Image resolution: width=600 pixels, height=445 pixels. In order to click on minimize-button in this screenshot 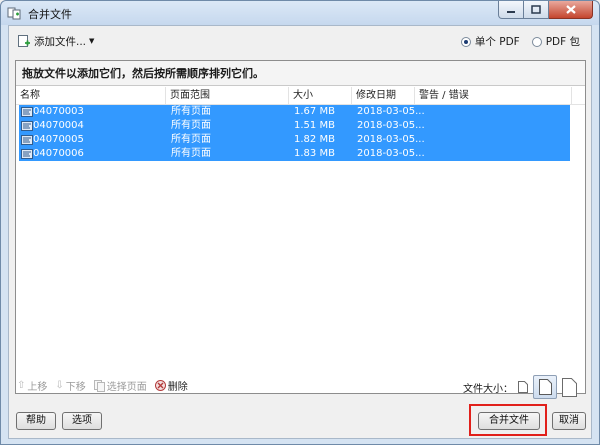, I will do `click(511, 10)`.